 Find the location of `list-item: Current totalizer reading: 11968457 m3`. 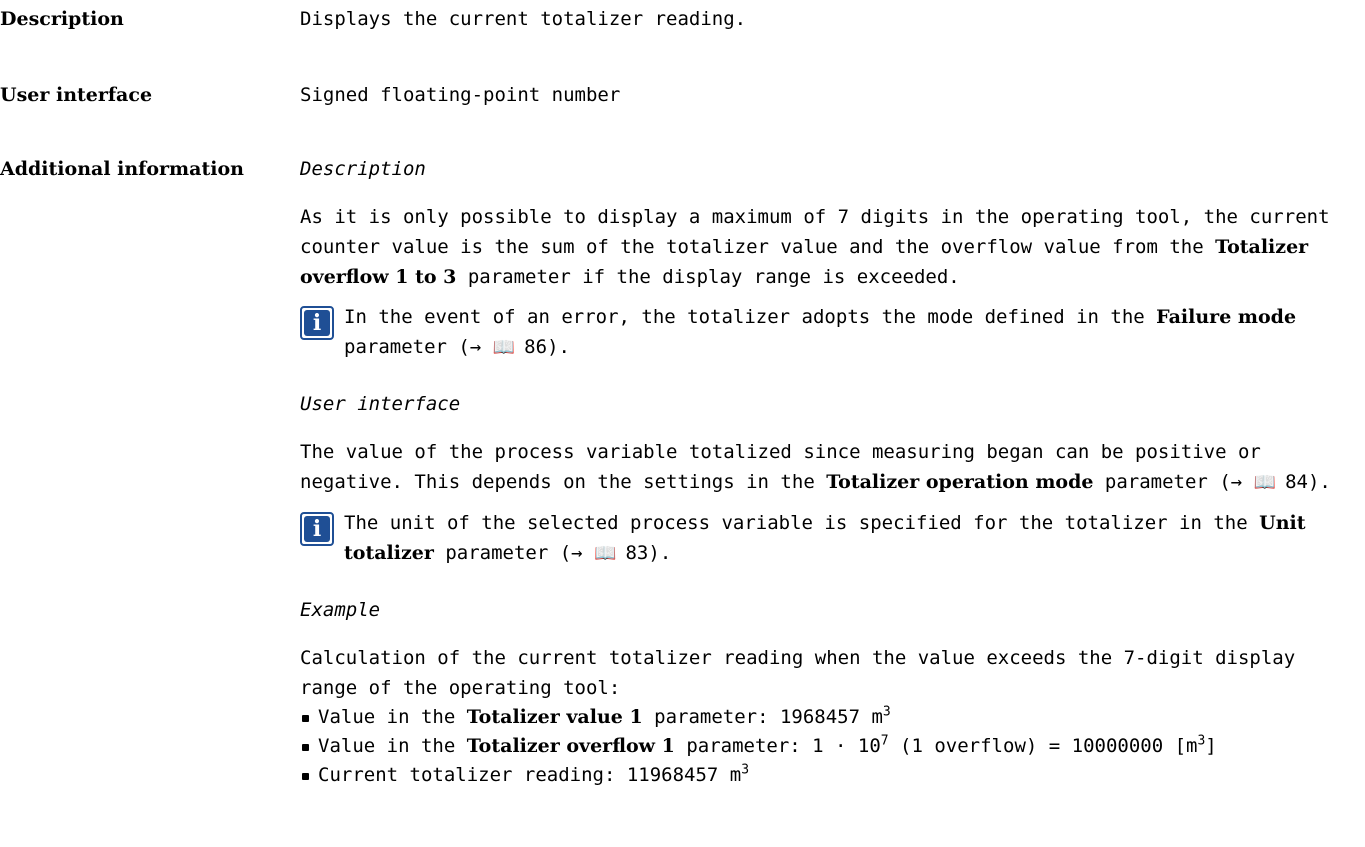

list-item: Current totalizer reading: 11968457 m3 is located at coordinates (830, 775).